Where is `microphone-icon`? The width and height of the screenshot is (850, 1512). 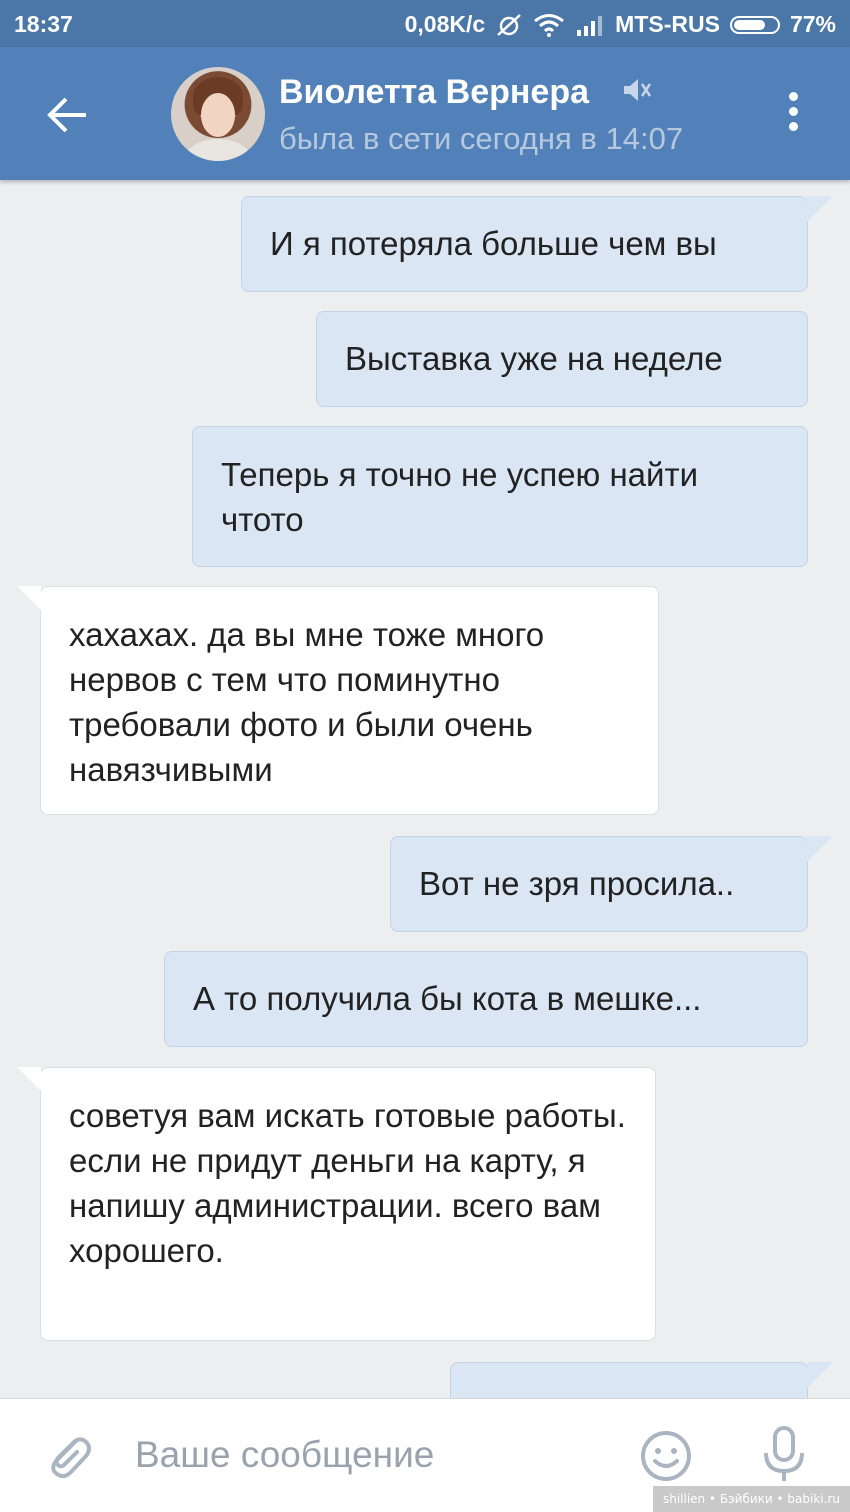 microphone-icon is located at coordinates (784, 1457).